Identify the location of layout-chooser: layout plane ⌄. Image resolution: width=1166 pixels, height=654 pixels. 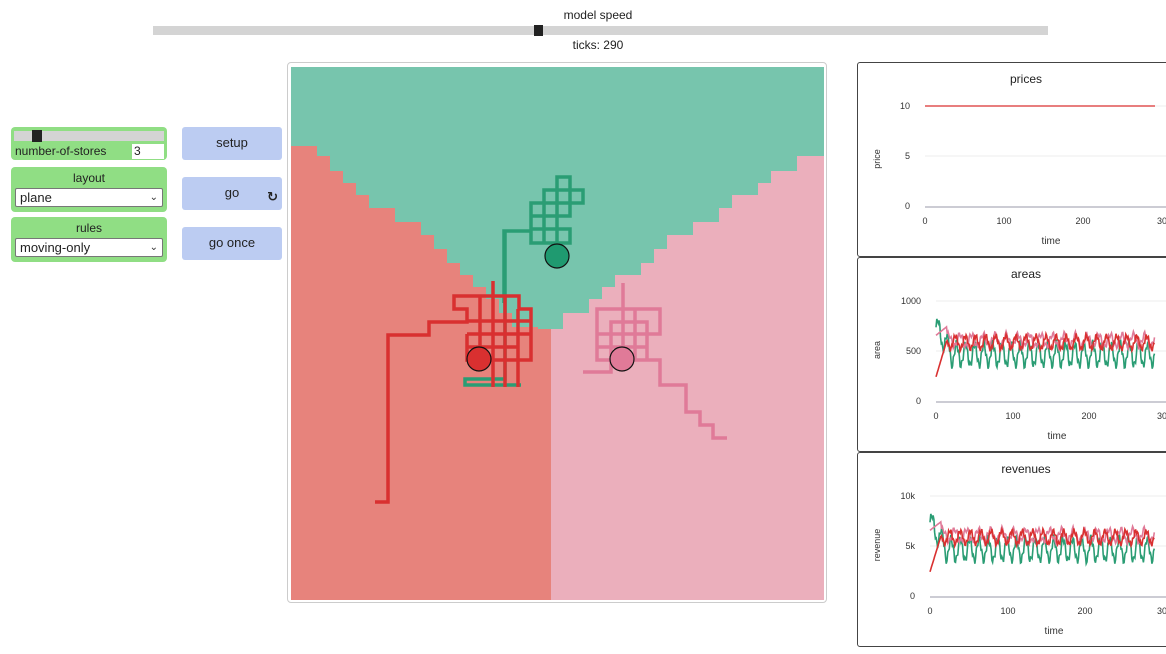
(89, 189).